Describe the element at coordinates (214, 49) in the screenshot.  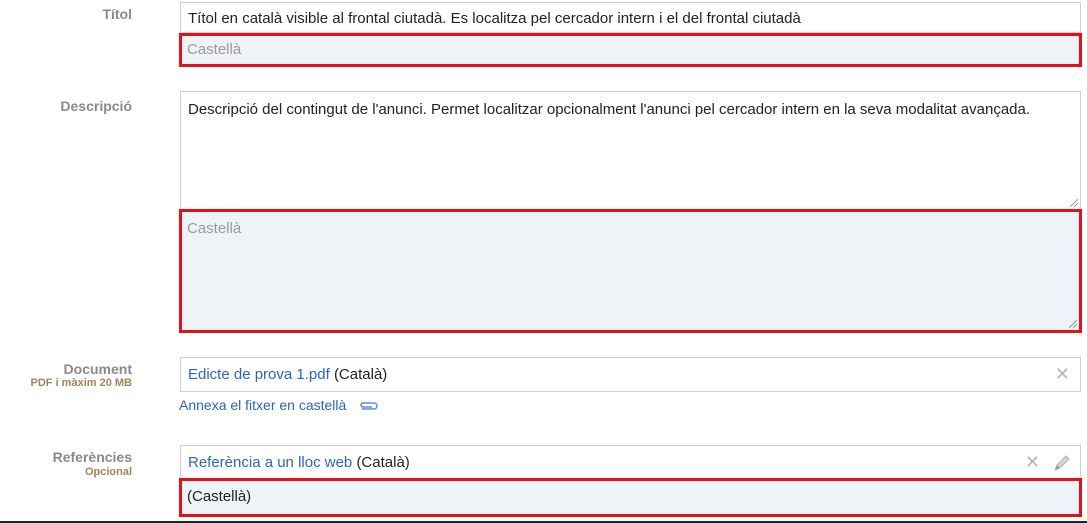
I see `titol-es-placeholder: Castellà` at that location.